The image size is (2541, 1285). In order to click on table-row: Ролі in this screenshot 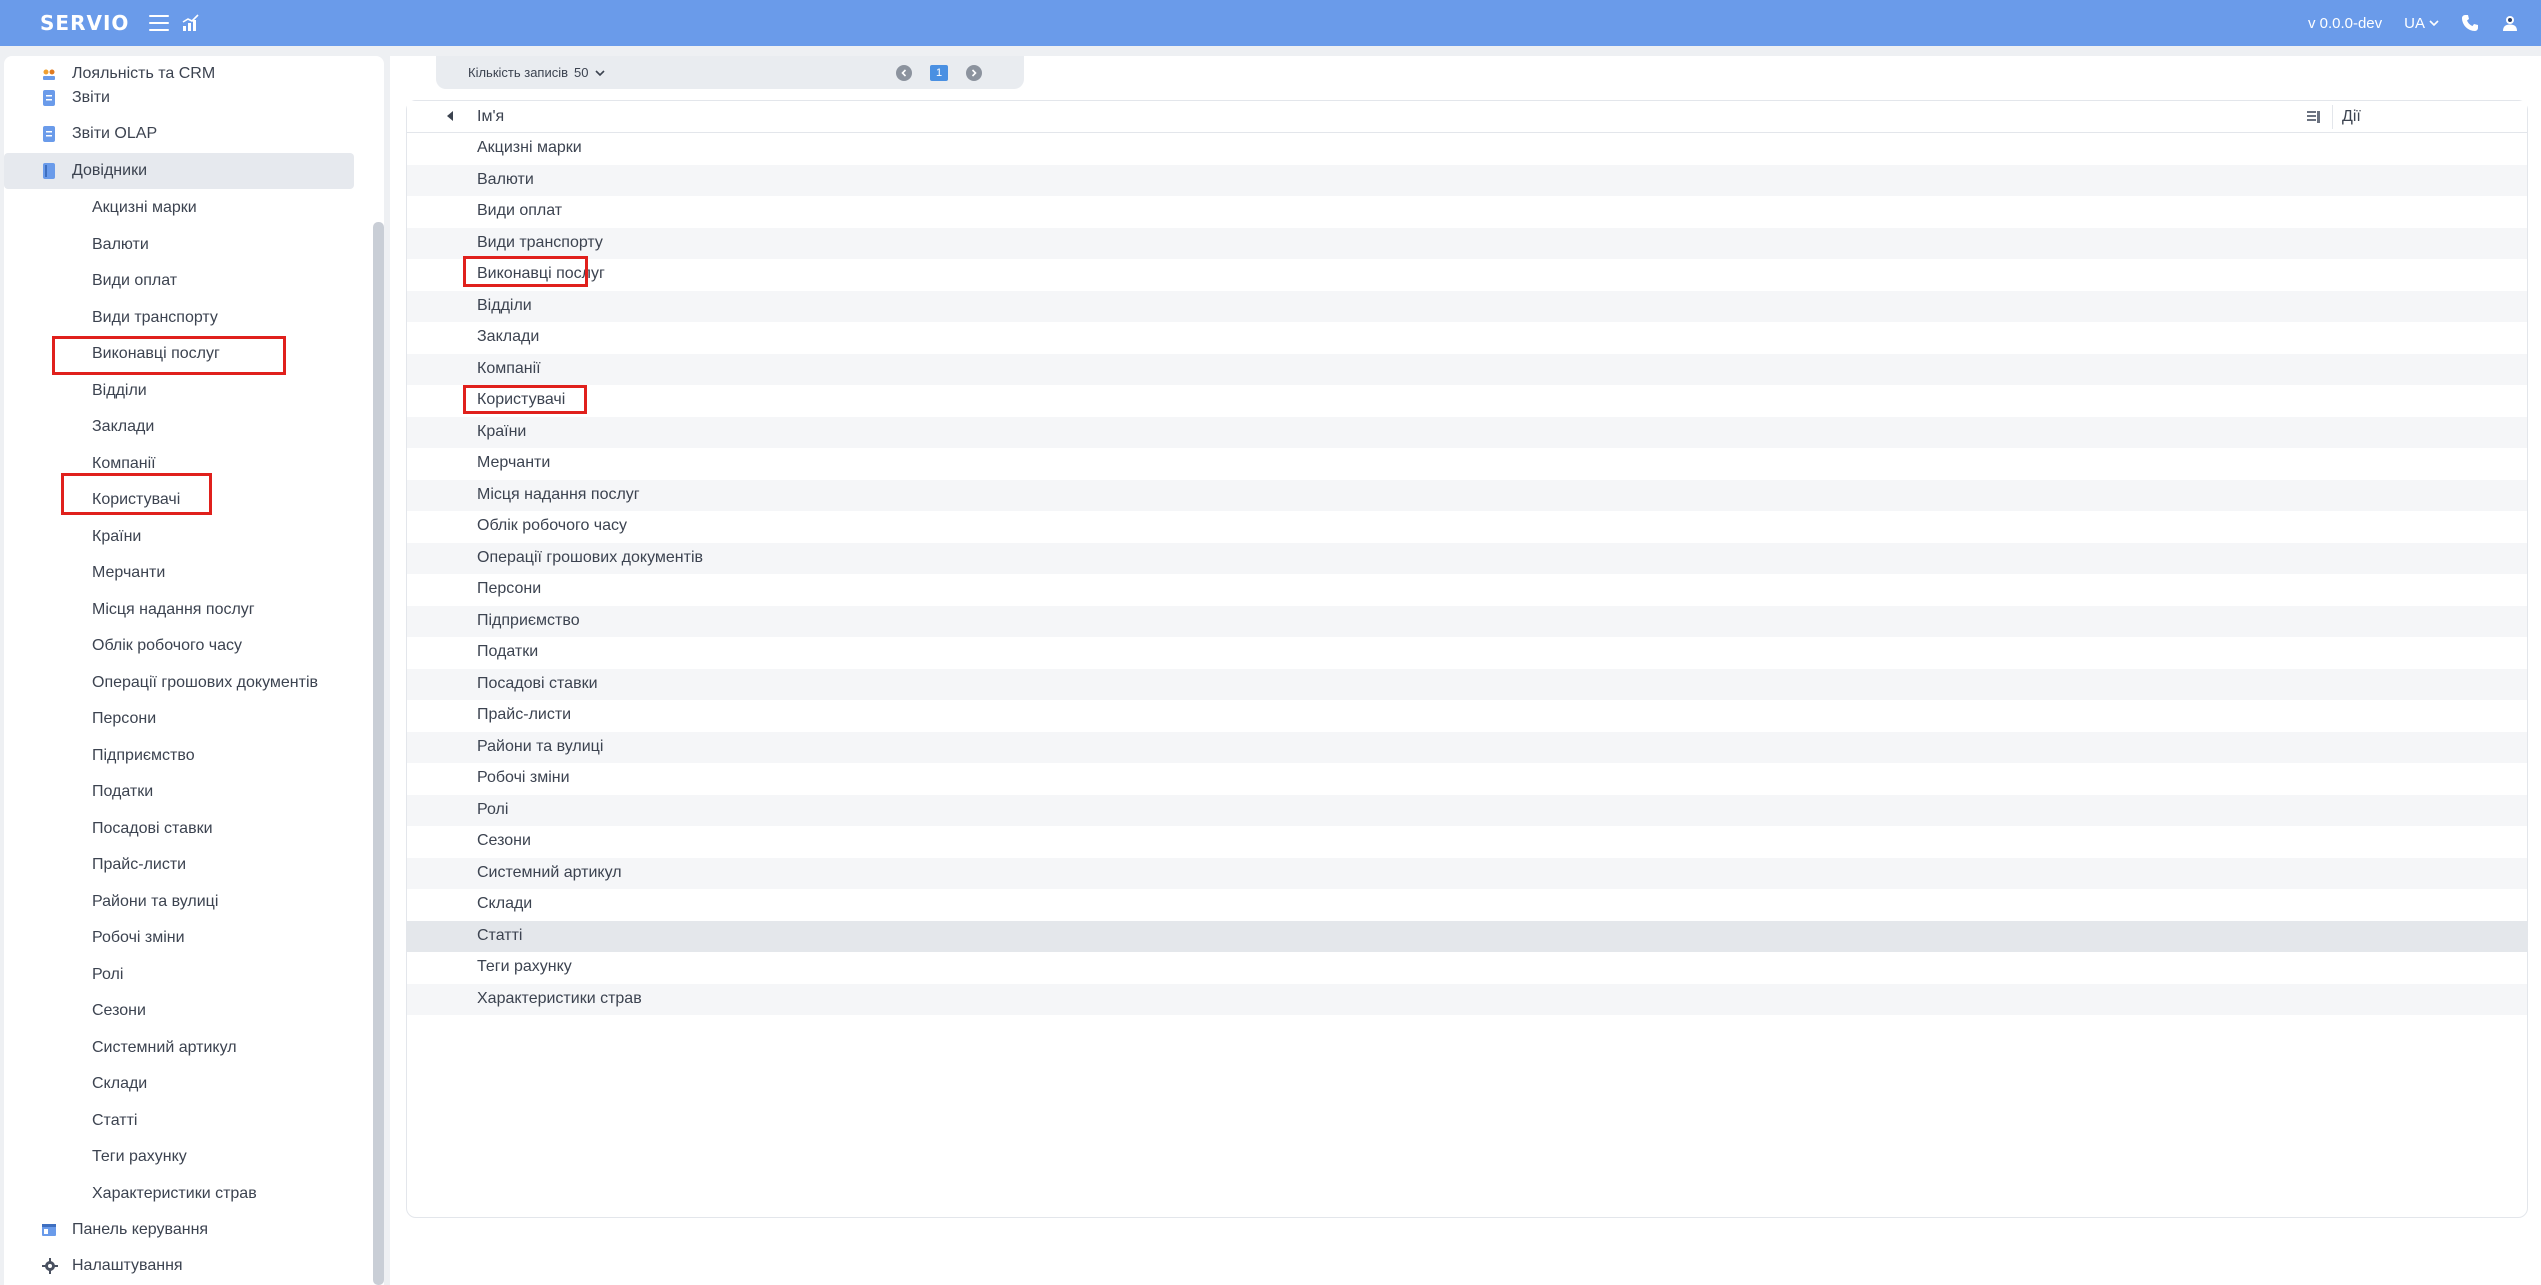, I will do `click(1467, 810)`.